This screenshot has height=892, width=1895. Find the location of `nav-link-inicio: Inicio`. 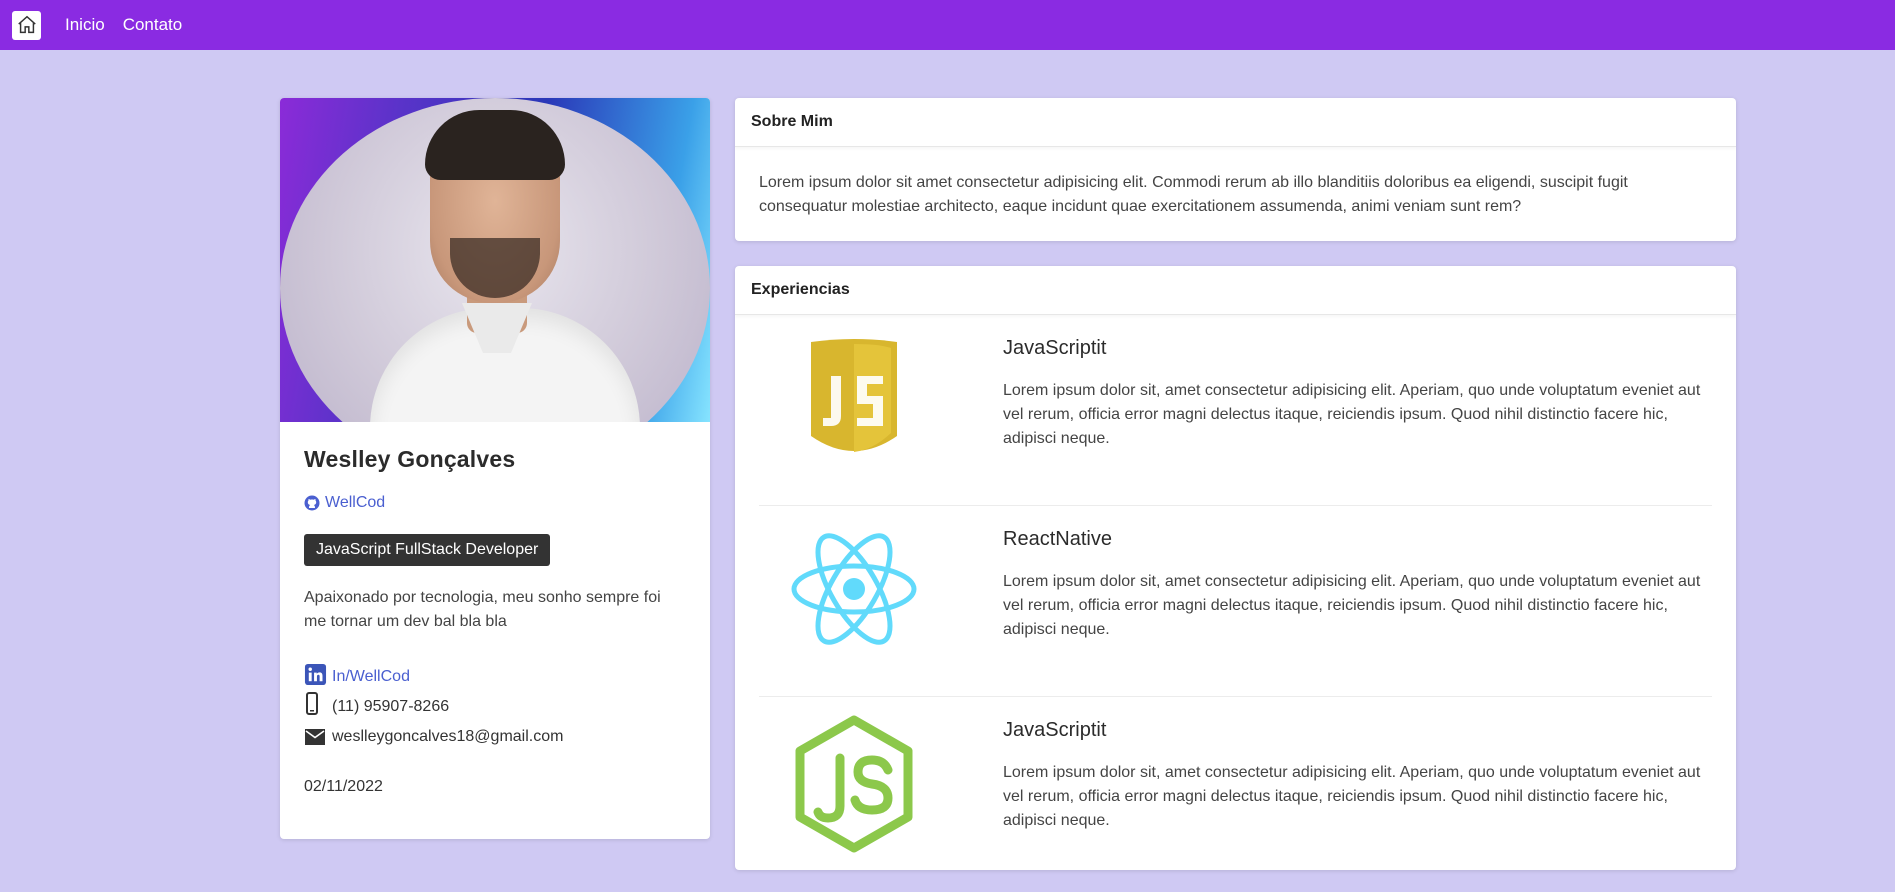

nav-link-inicio: Inicio is located at coordinates (85, 25).